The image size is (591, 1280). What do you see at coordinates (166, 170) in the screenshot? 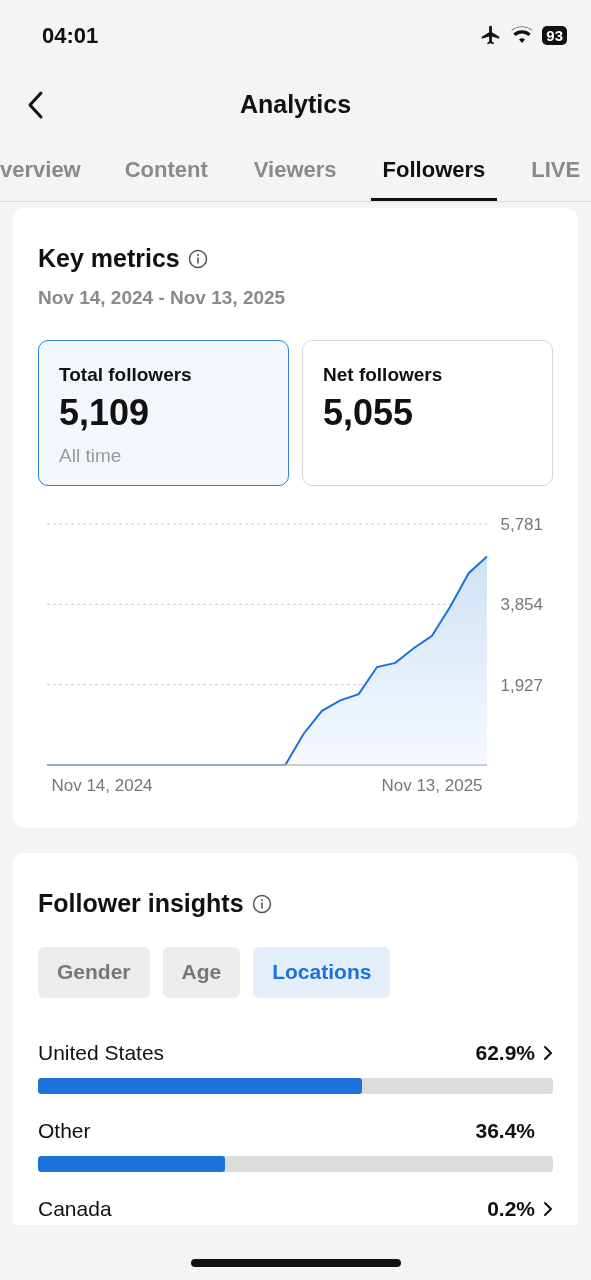
I see `tab: Content` at bounding box center [166, 170].